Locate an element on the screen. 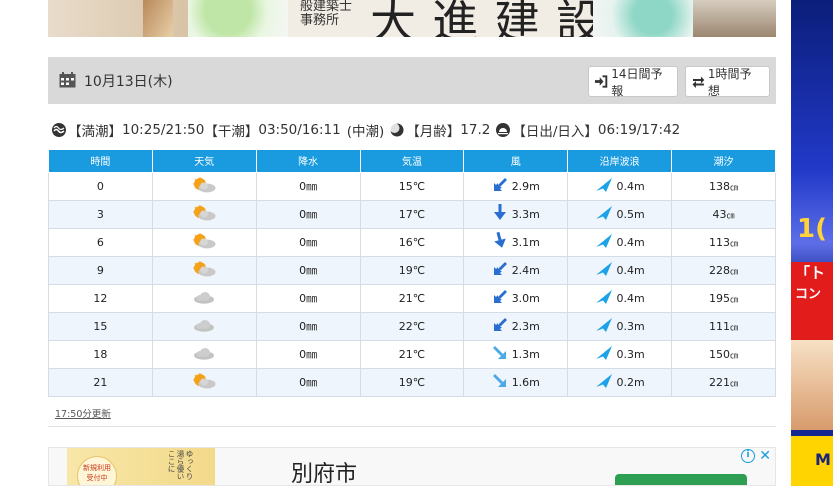 This screenshot has width=833, height=486. forecast-row: 15 0㎜ 22℃ 2.3m 0.3m 111㎝ is located at coordinates (412, 326).